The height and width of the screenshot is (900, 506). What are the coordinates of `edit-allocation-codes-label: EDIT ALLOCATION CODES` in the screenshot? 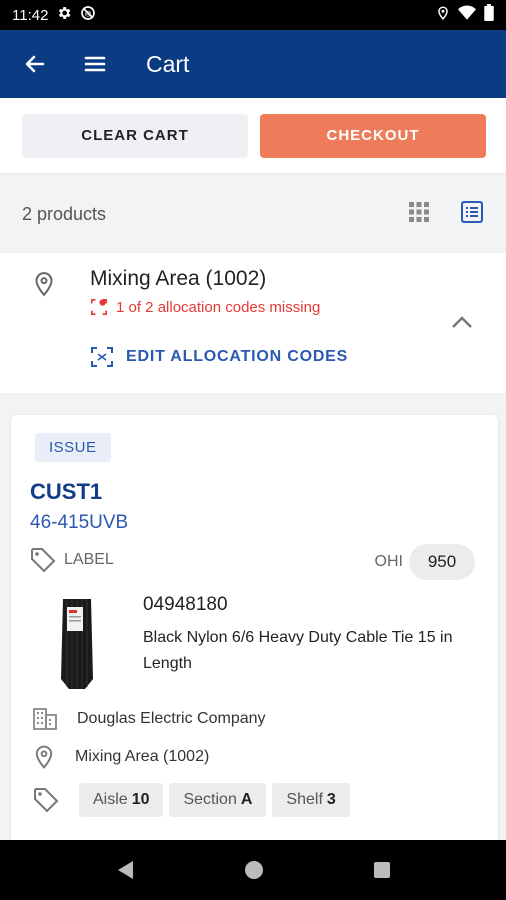 It's located at (237, 356).